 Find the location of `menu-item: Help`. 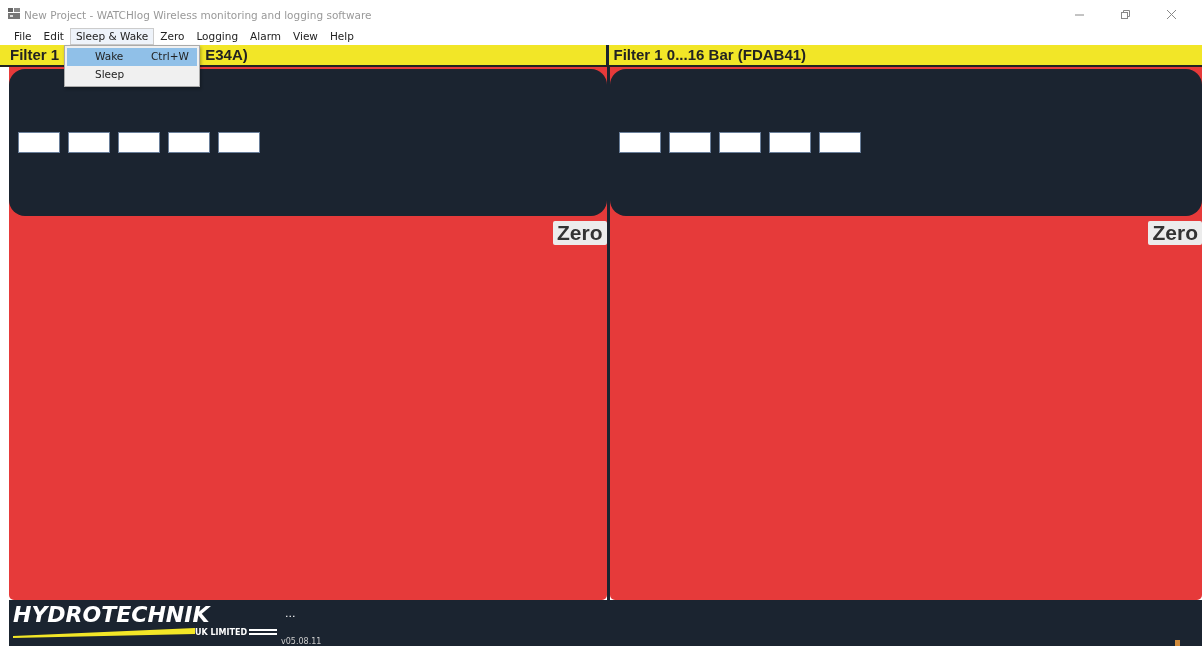

menu-item: Help is located at coordinates (341, 36).